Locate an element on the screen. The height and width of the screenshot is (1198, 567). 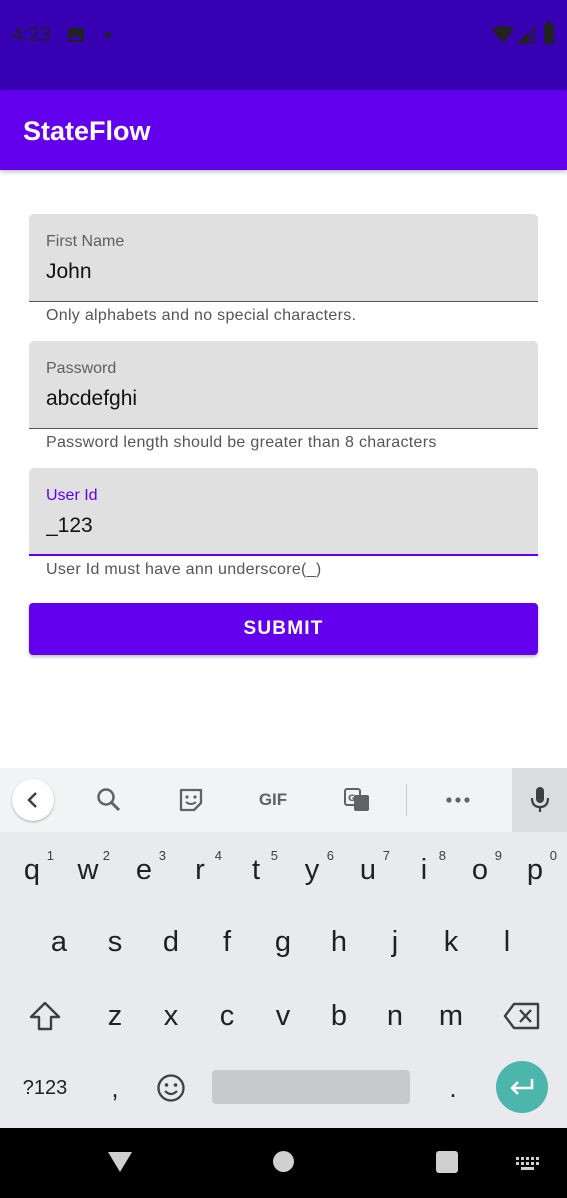
password-field: Password is located at coordinates (283, 385).